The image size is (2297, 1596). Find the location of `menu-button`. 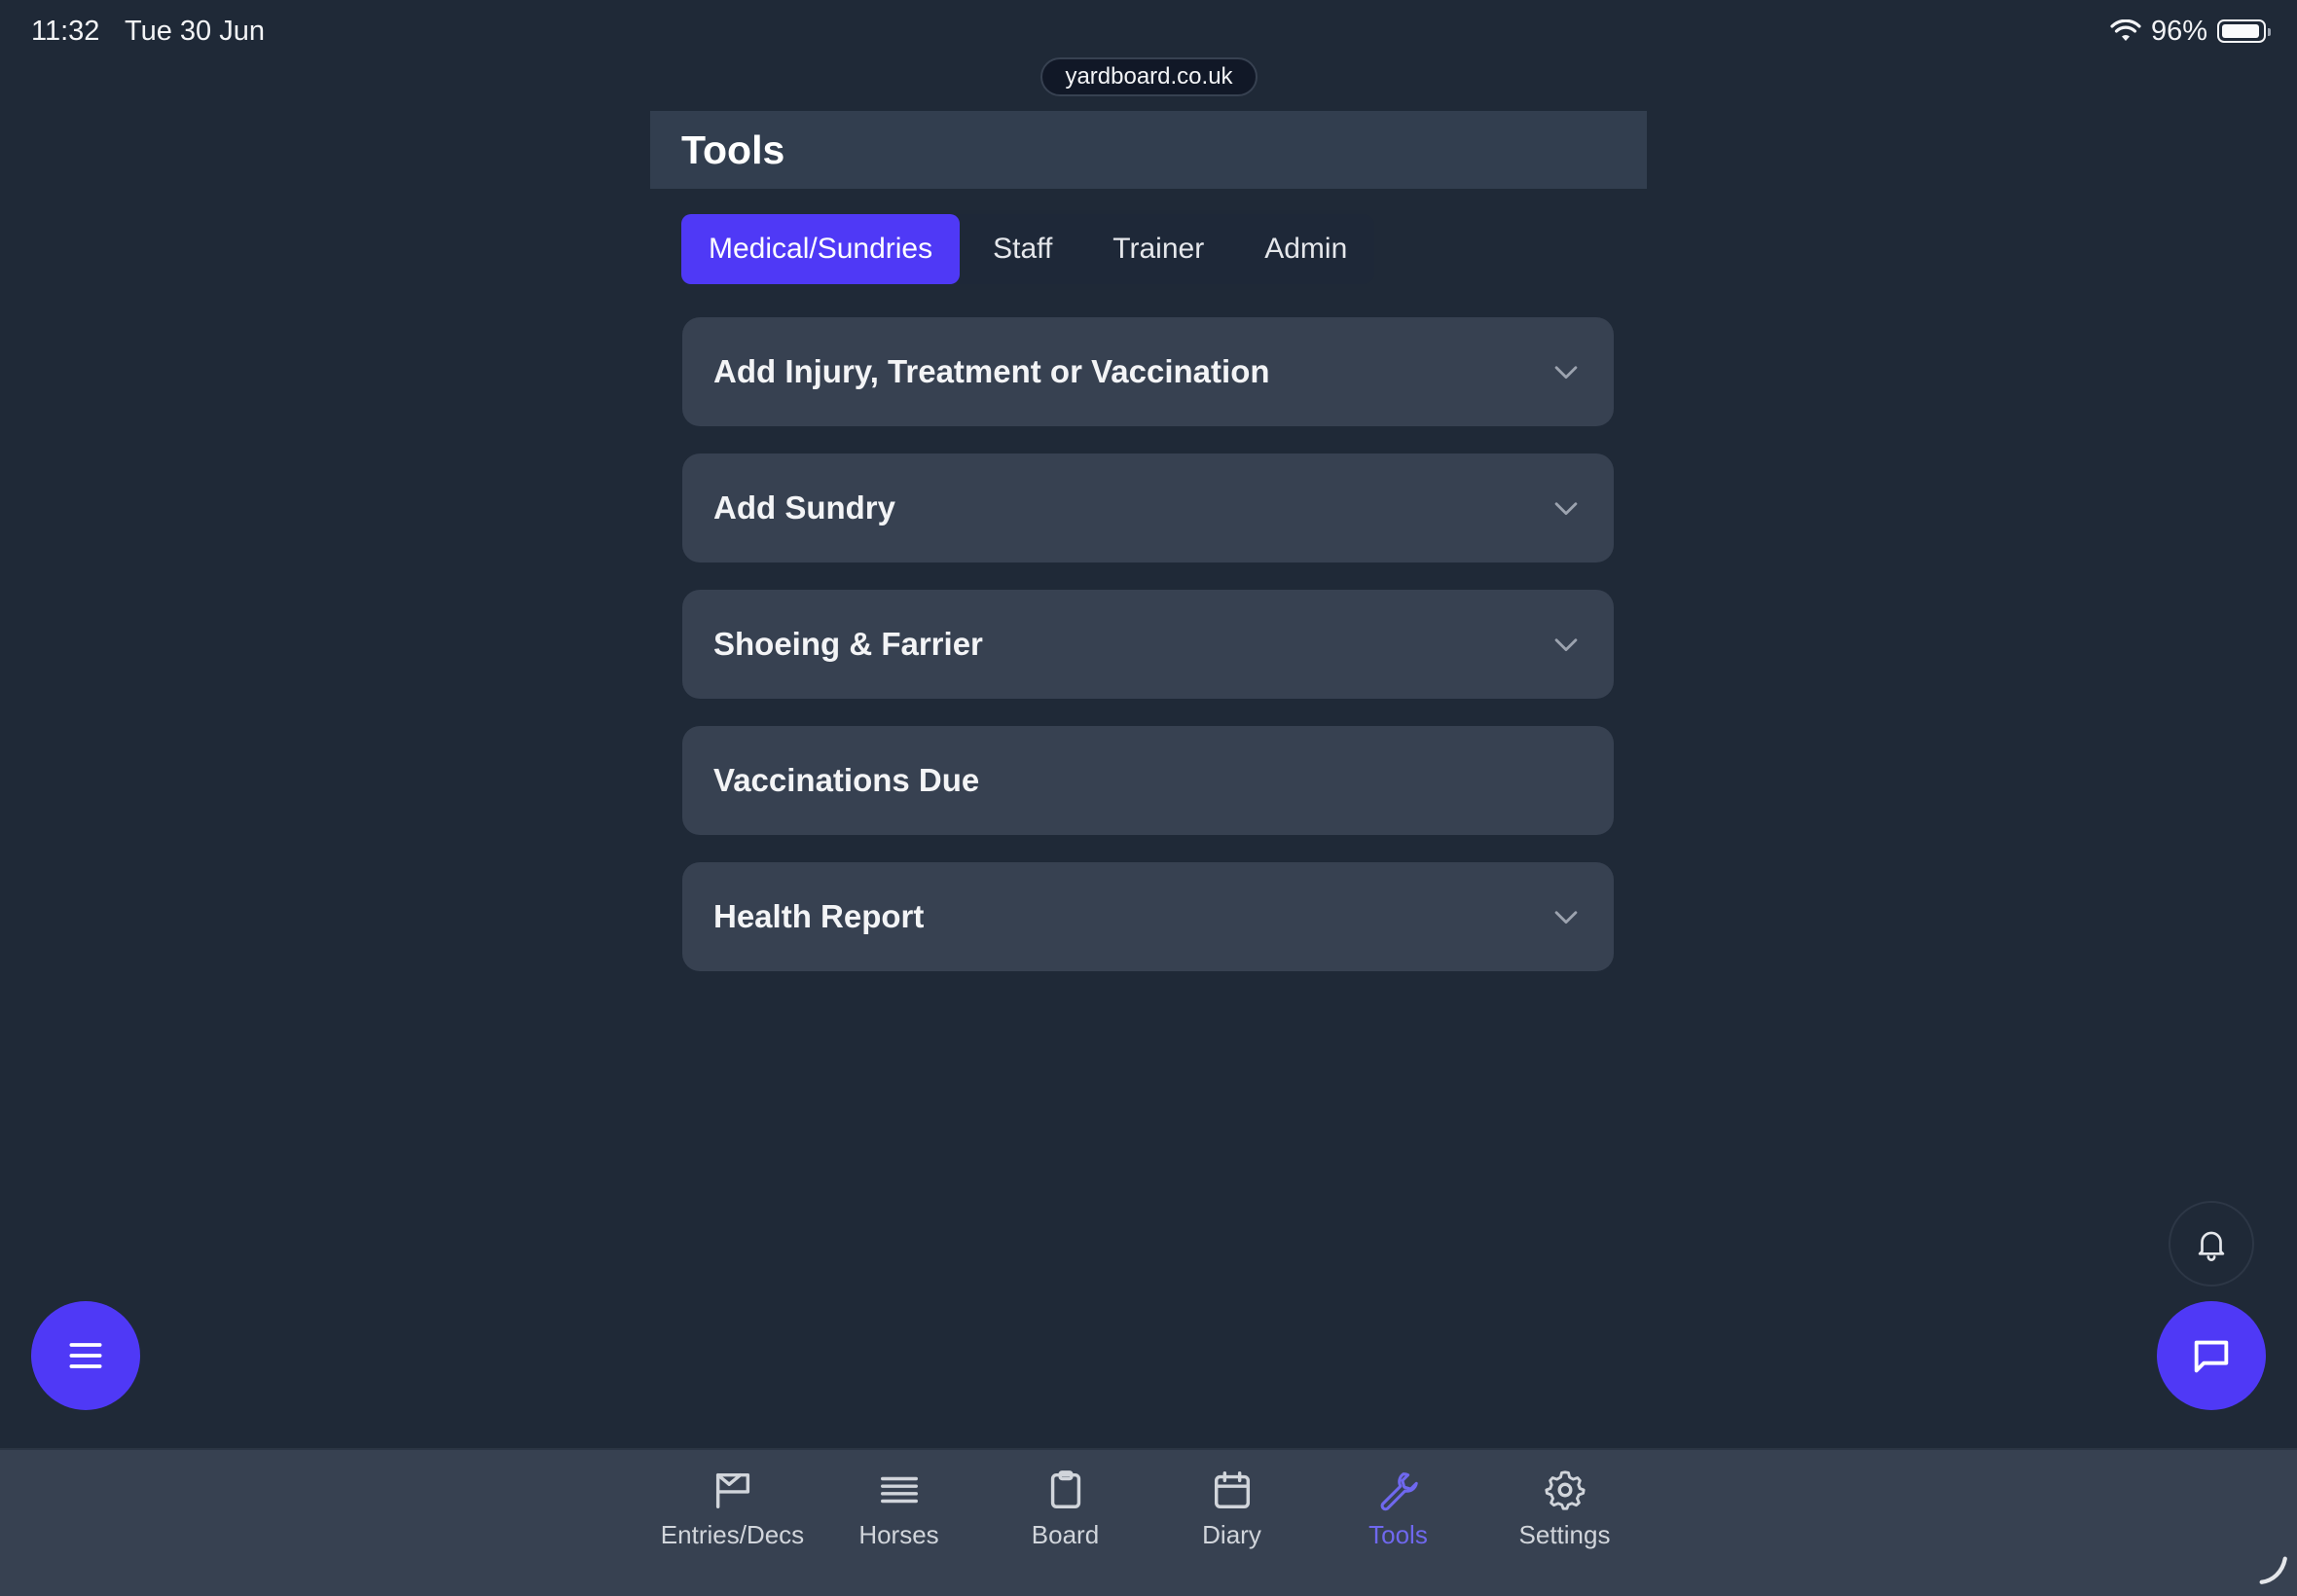

menu-button is located at coordinates (85, 1355).